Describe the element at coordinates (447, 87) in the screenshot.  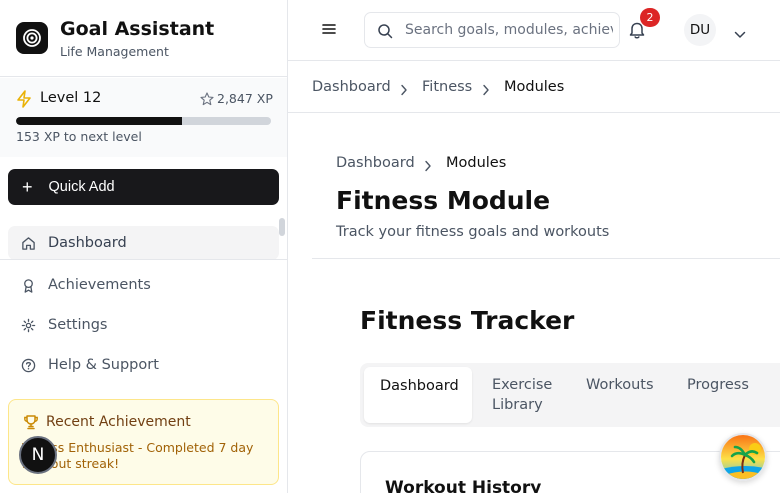
I see `breadcrumb-item: Fitness` at that location.